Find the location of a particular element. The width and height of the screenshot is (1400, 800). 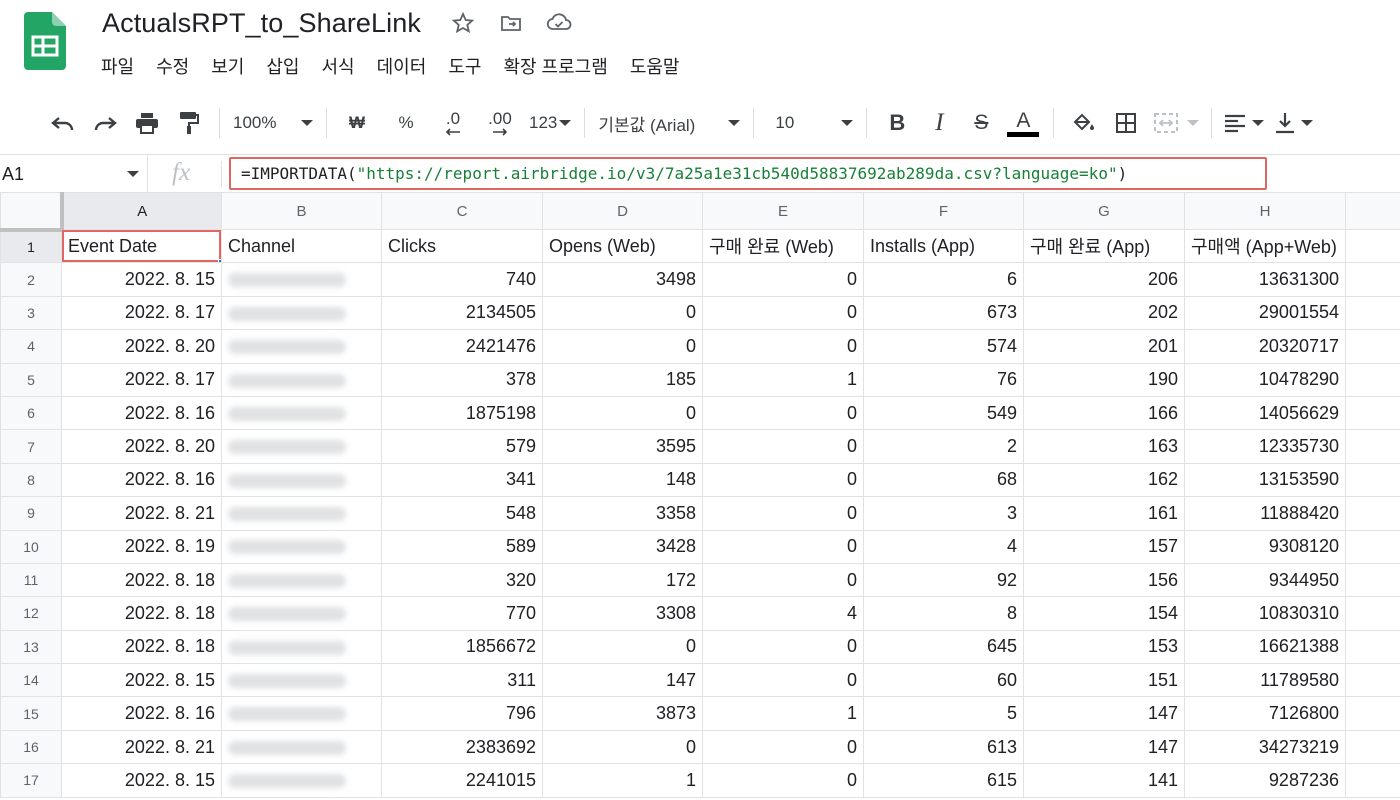

borders-icon is located at coordinates (1126, 123).